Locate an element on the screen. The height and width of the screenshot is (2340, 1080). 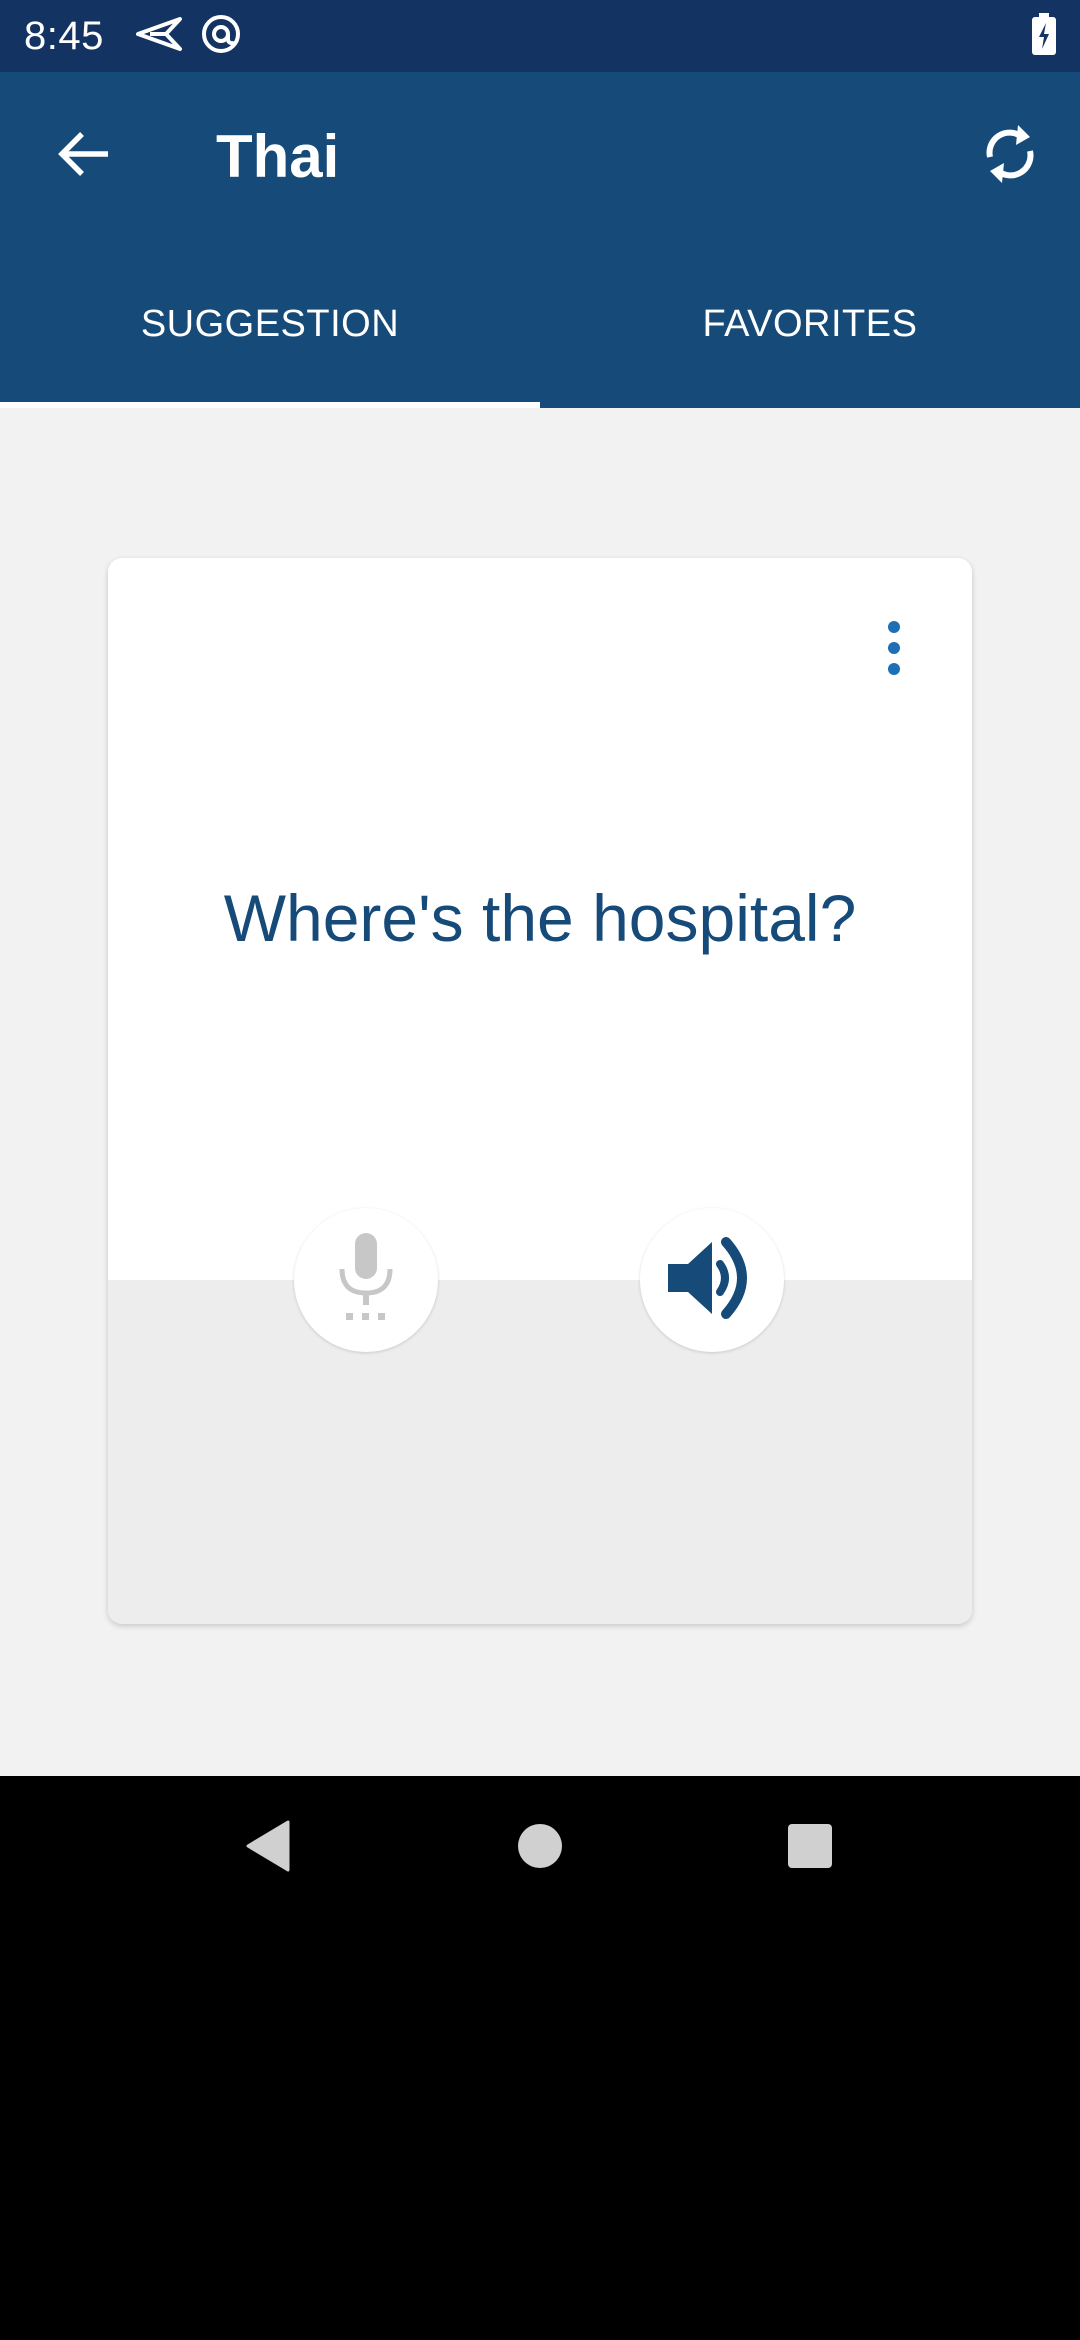
back-button is located at coordinates (84, 156).